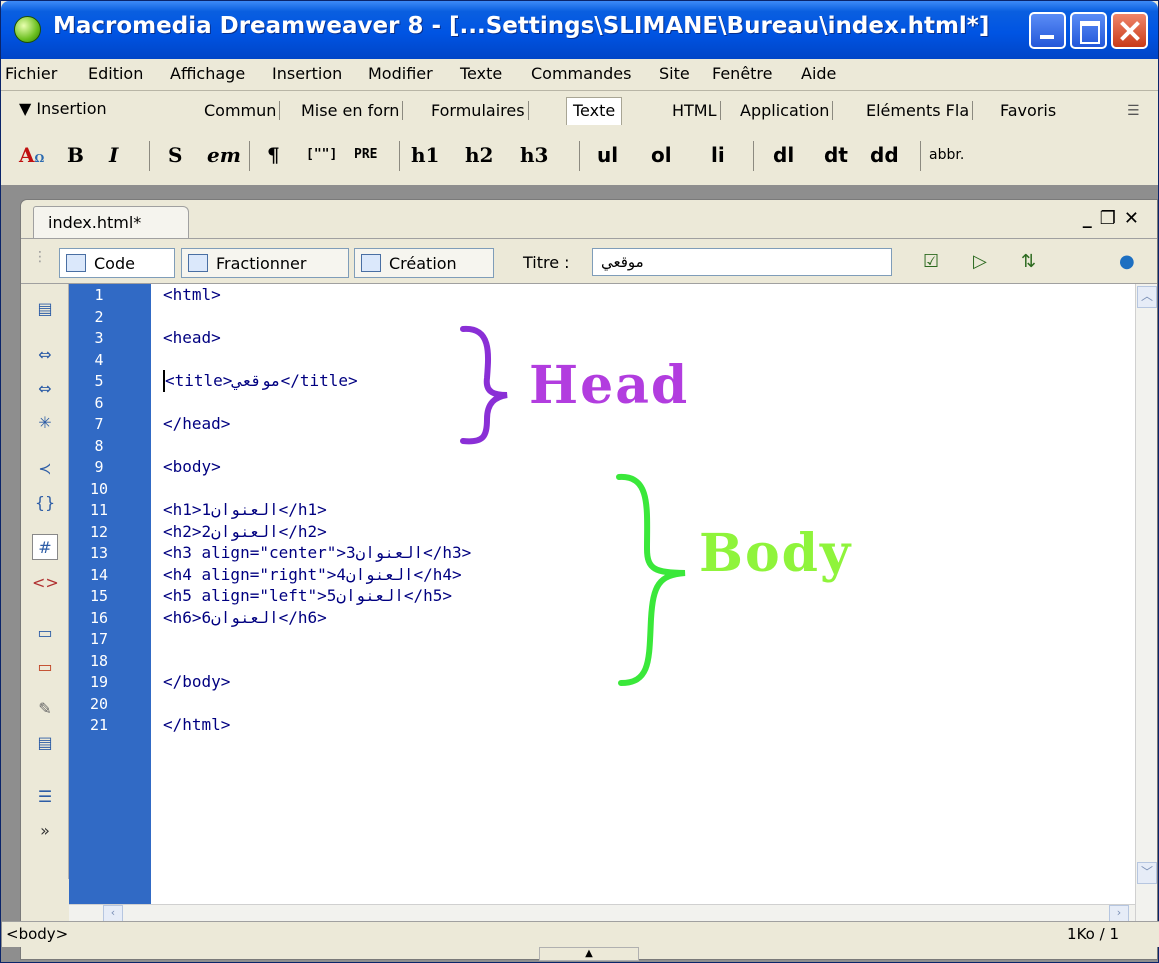 The width and height of the screenshot is (1159, 963). What do you see at coordinates (836, 155) in the screenshot?
I see `dt-button: dt` at bounding box center [836, 155].